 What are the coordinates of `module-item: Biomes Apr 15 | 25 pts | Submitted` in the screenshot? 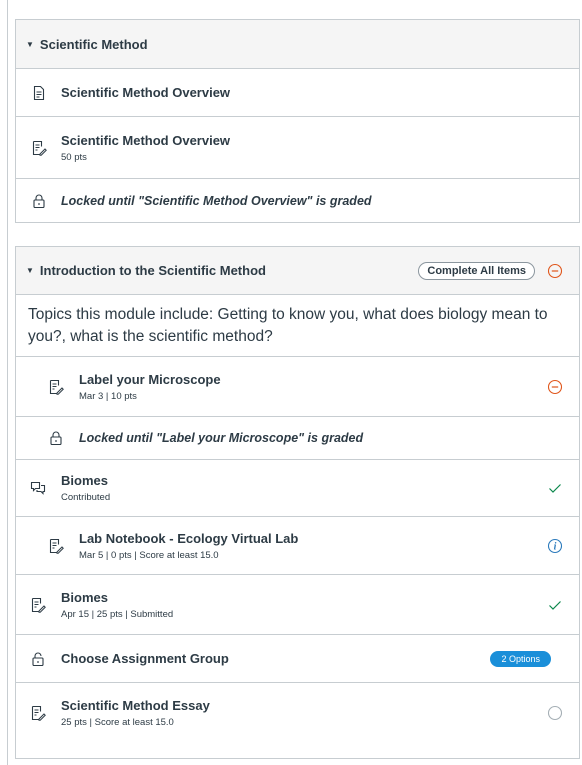 It's located at (297, 605).